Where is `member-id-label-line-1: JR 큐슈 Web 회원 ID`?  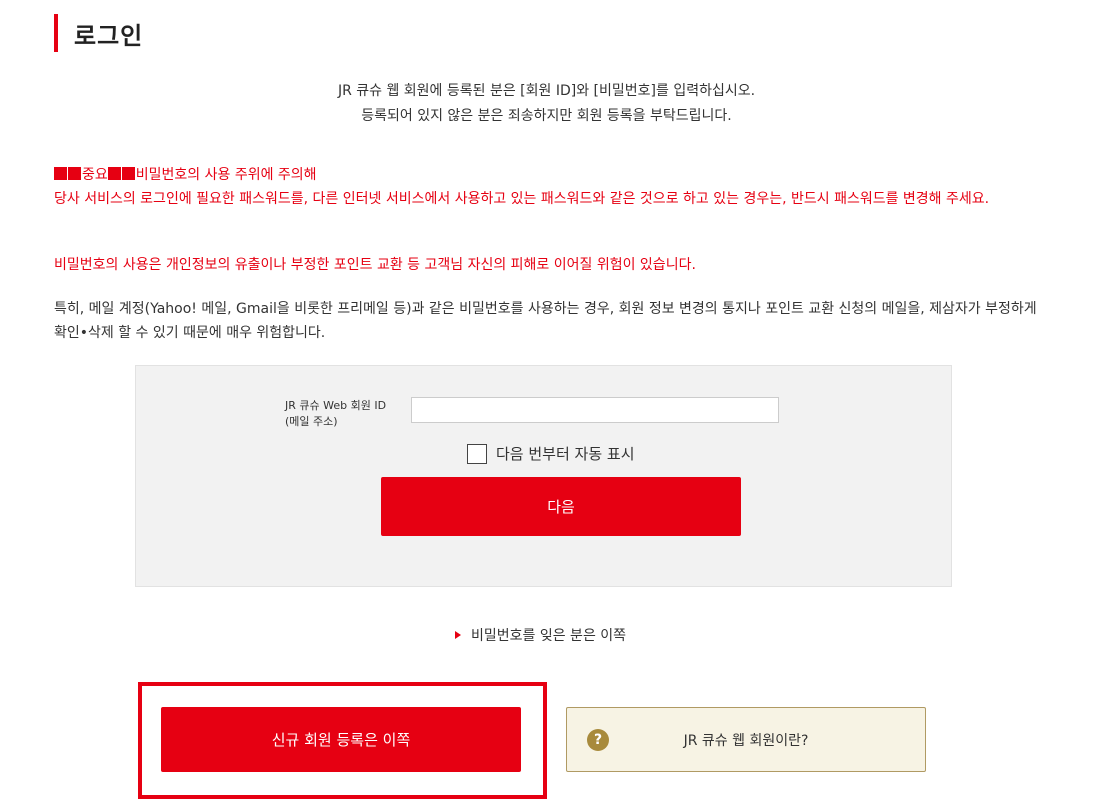 member-id-label-line-1: JR 큐슈 Web 회원 ID is located at coordinates (336, 405).